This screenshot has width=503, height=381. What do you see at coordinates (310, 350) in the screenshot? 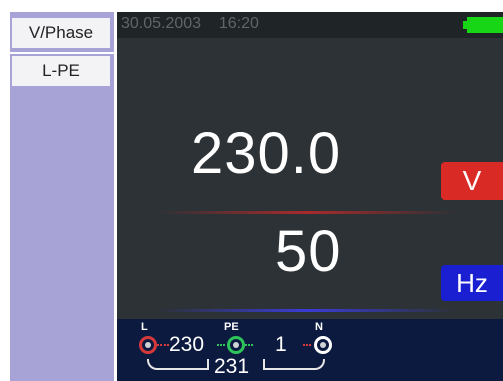
I see `terminal-bar: L 230 PE 1 N 231` at bounding box center [310, 350].